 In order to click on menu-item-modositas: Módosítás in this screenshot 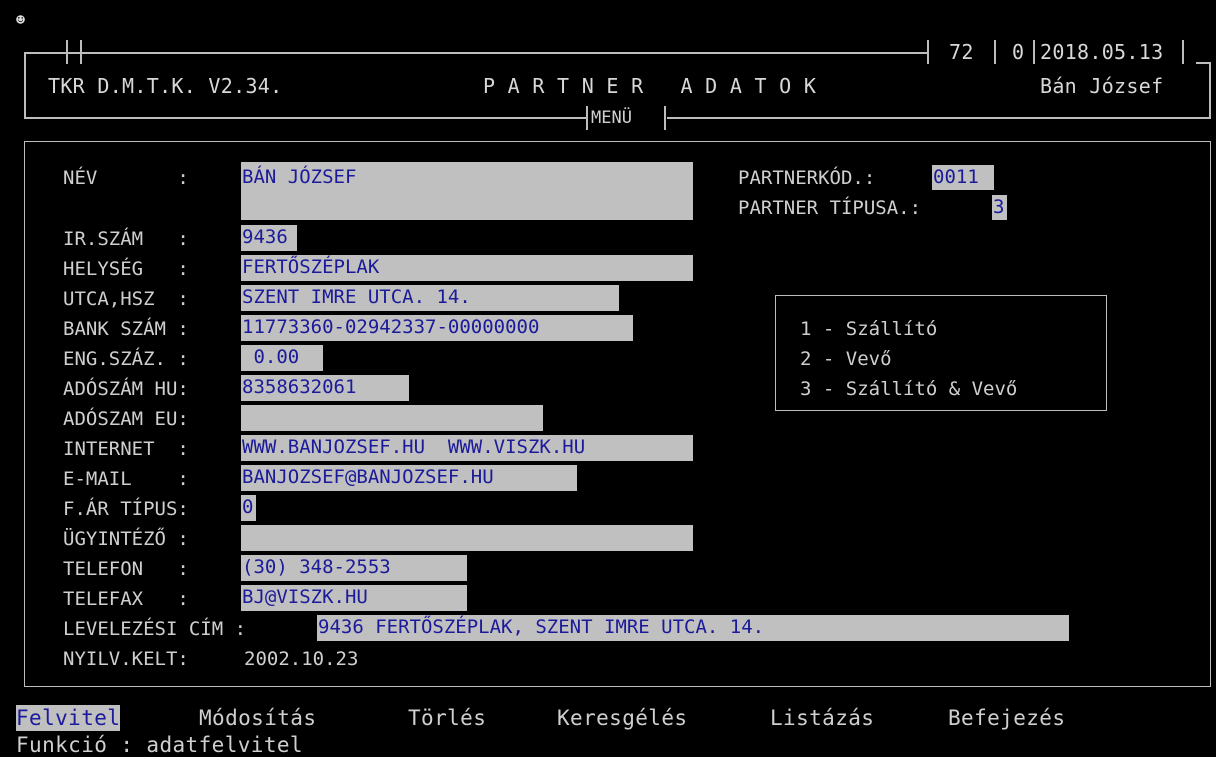, I will do `click(257, 718)`.